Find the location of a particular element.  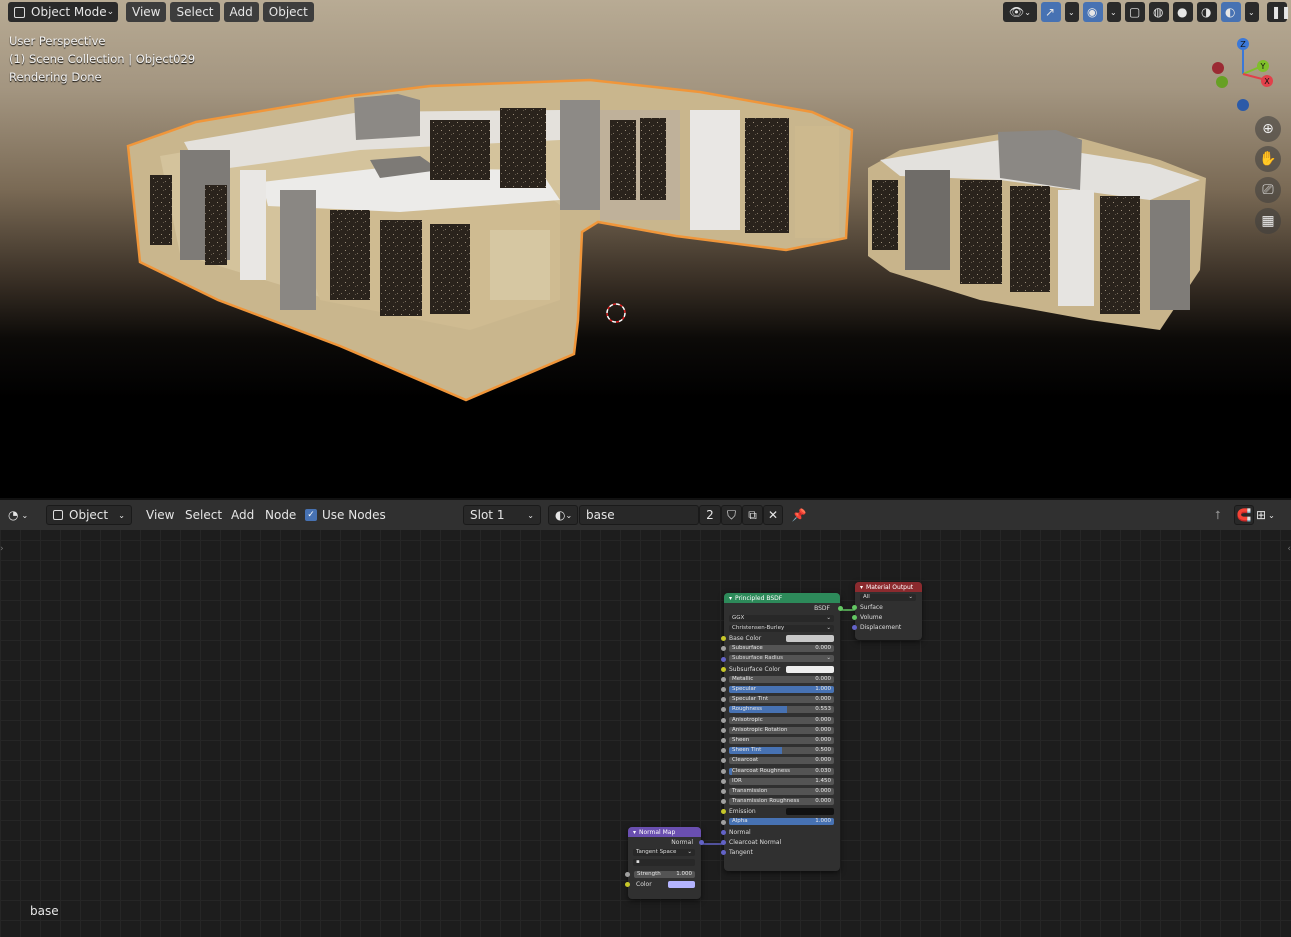

distribution-dropdown: GGX ⌄ is located at coordinates (781, 618).